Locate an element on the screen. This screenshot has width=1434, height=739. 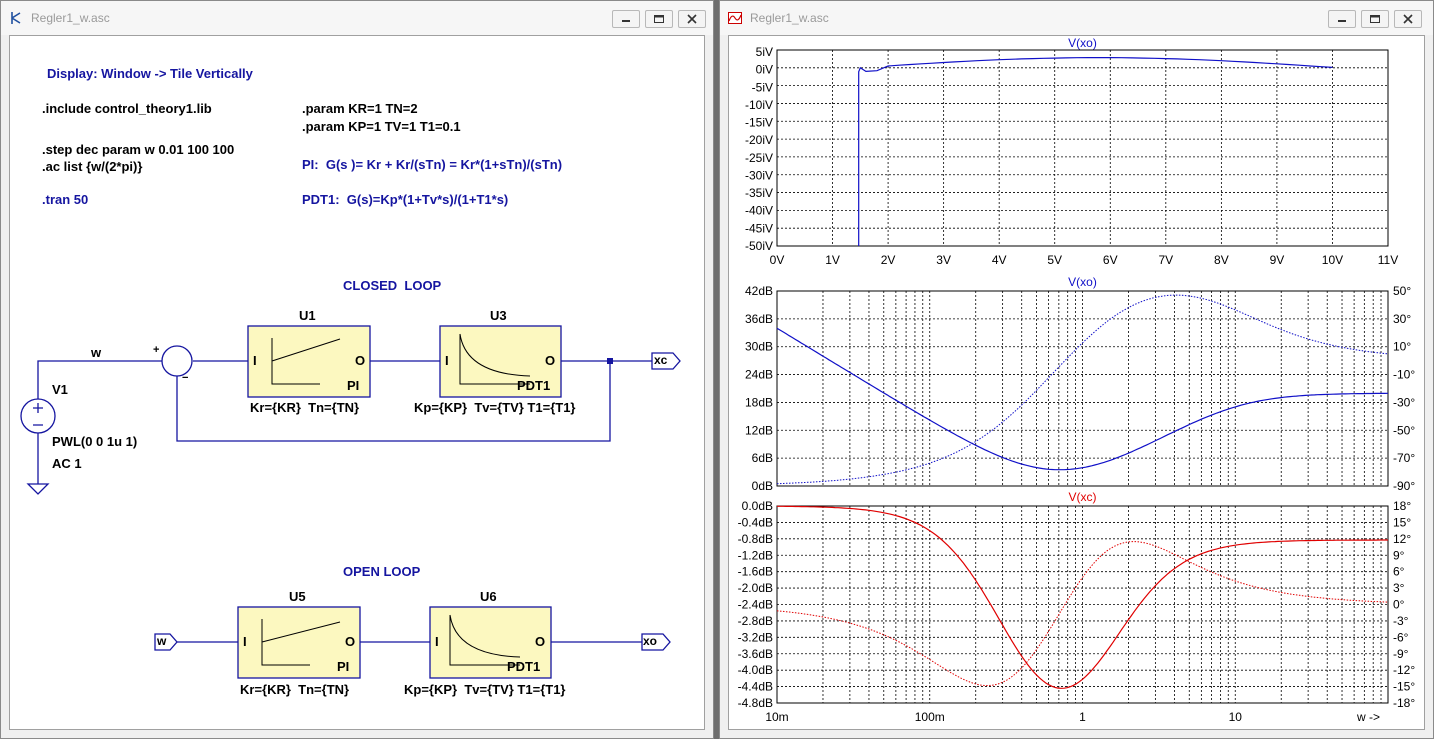
plot3-ytick: -2.8dB is located at coordinates (755, 621).